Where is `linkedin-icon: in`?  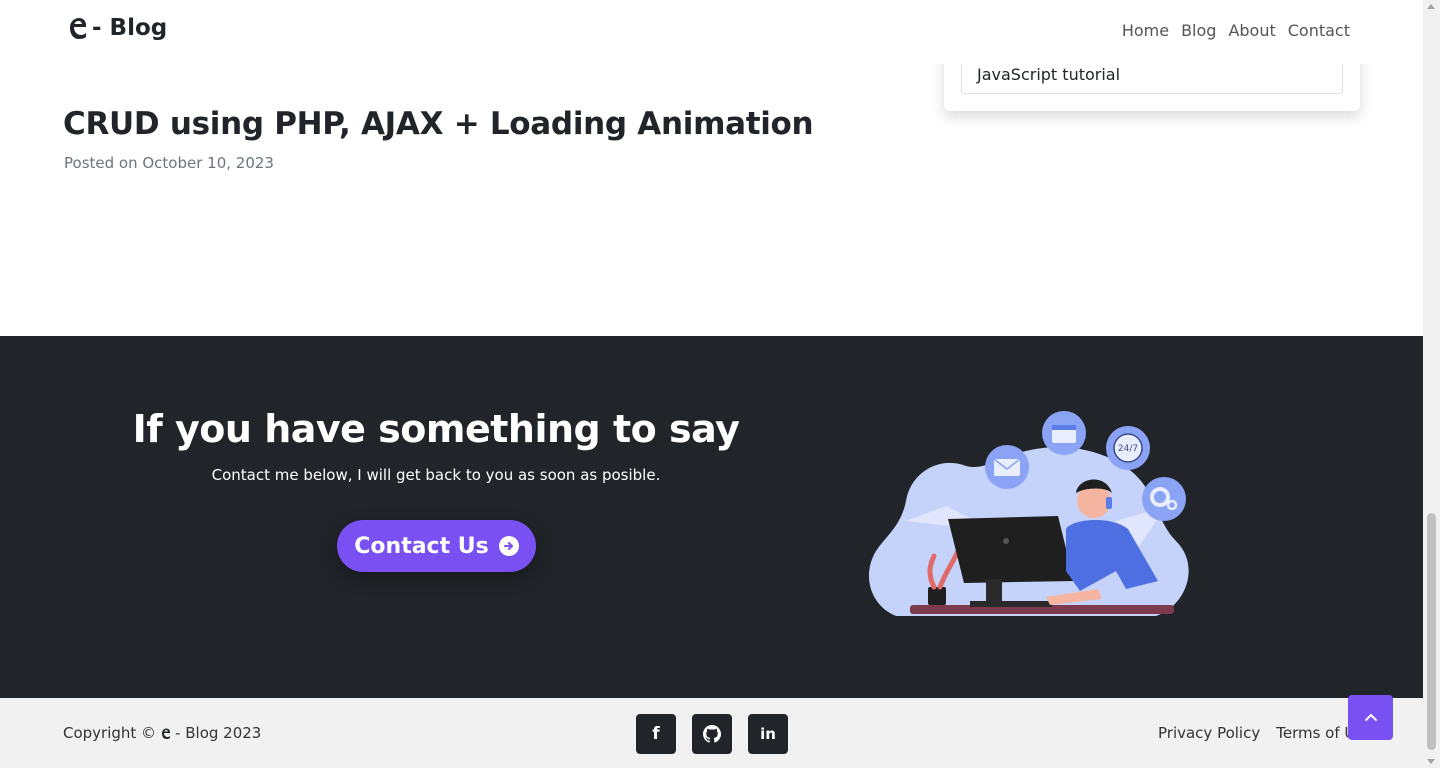 linkedin-icon: in is located at coordinates (768, 734).